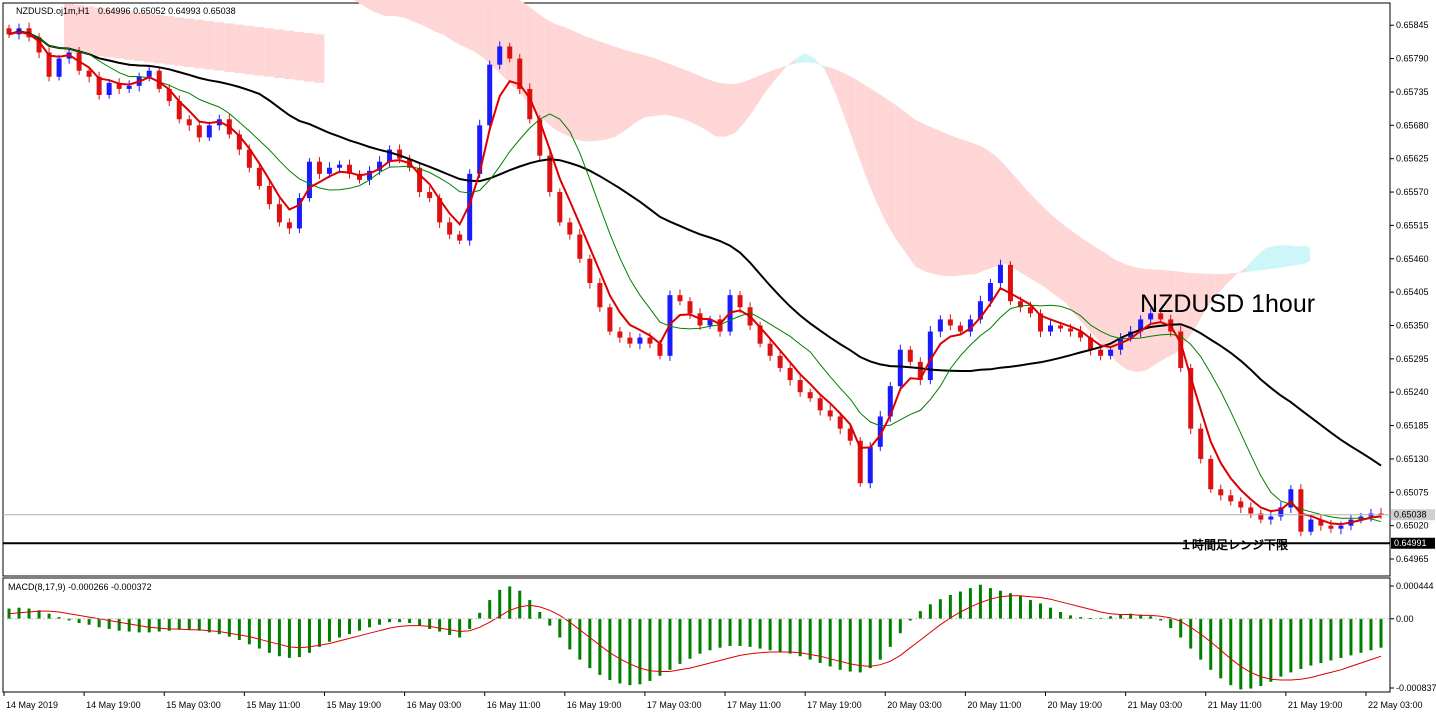 The width and height of the screenshot is (1436, 716). What do you see at coordinates (1412, 125) in the screenshot?
I see `price-tick-label: 0.65680` at bounding box center [1412, 125].